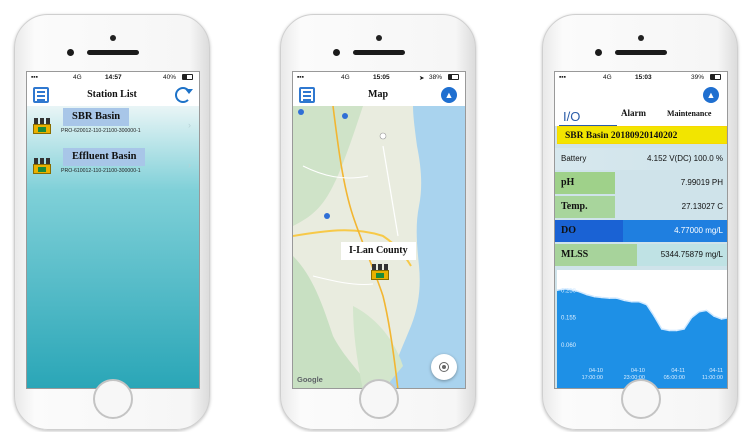 Image resolution: width=750 pixels, height=432 pixels. I want to click on page-title: Map, so click(378, 94).